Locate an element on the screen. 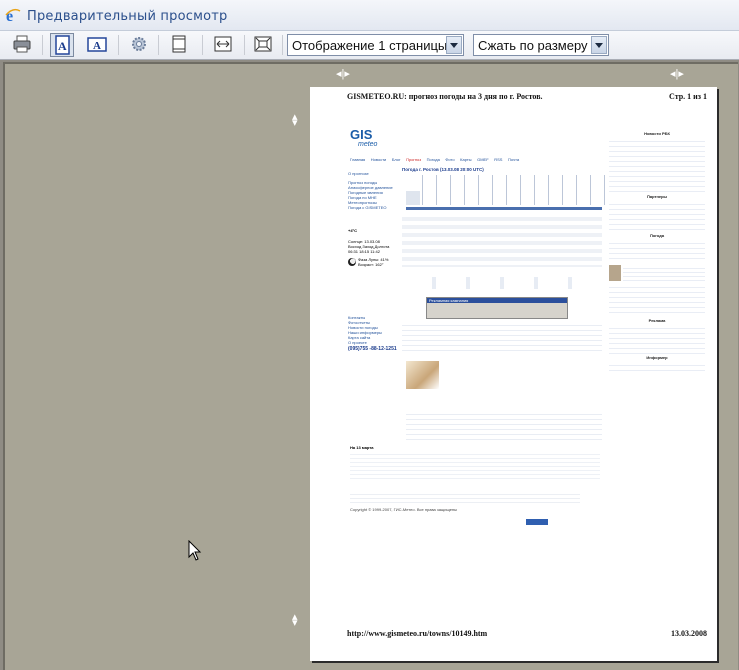  city-heading: Погода г. Ростов (13.03.08 20:00 UTC) is located at coordinates (443, 169).